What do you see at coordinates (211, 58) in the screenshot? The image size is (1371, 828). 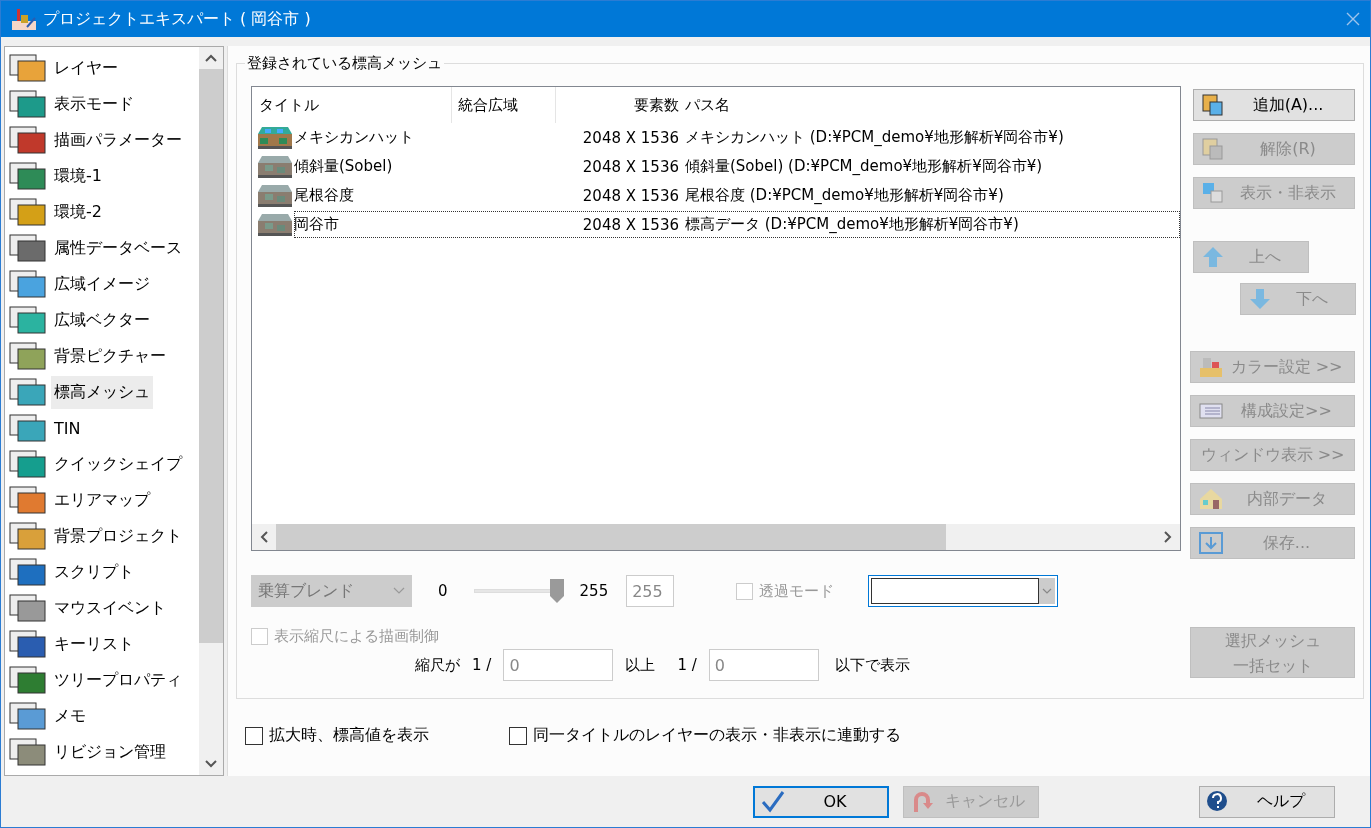 I see `chevron-up-icon` at bounding box center [211, 58].